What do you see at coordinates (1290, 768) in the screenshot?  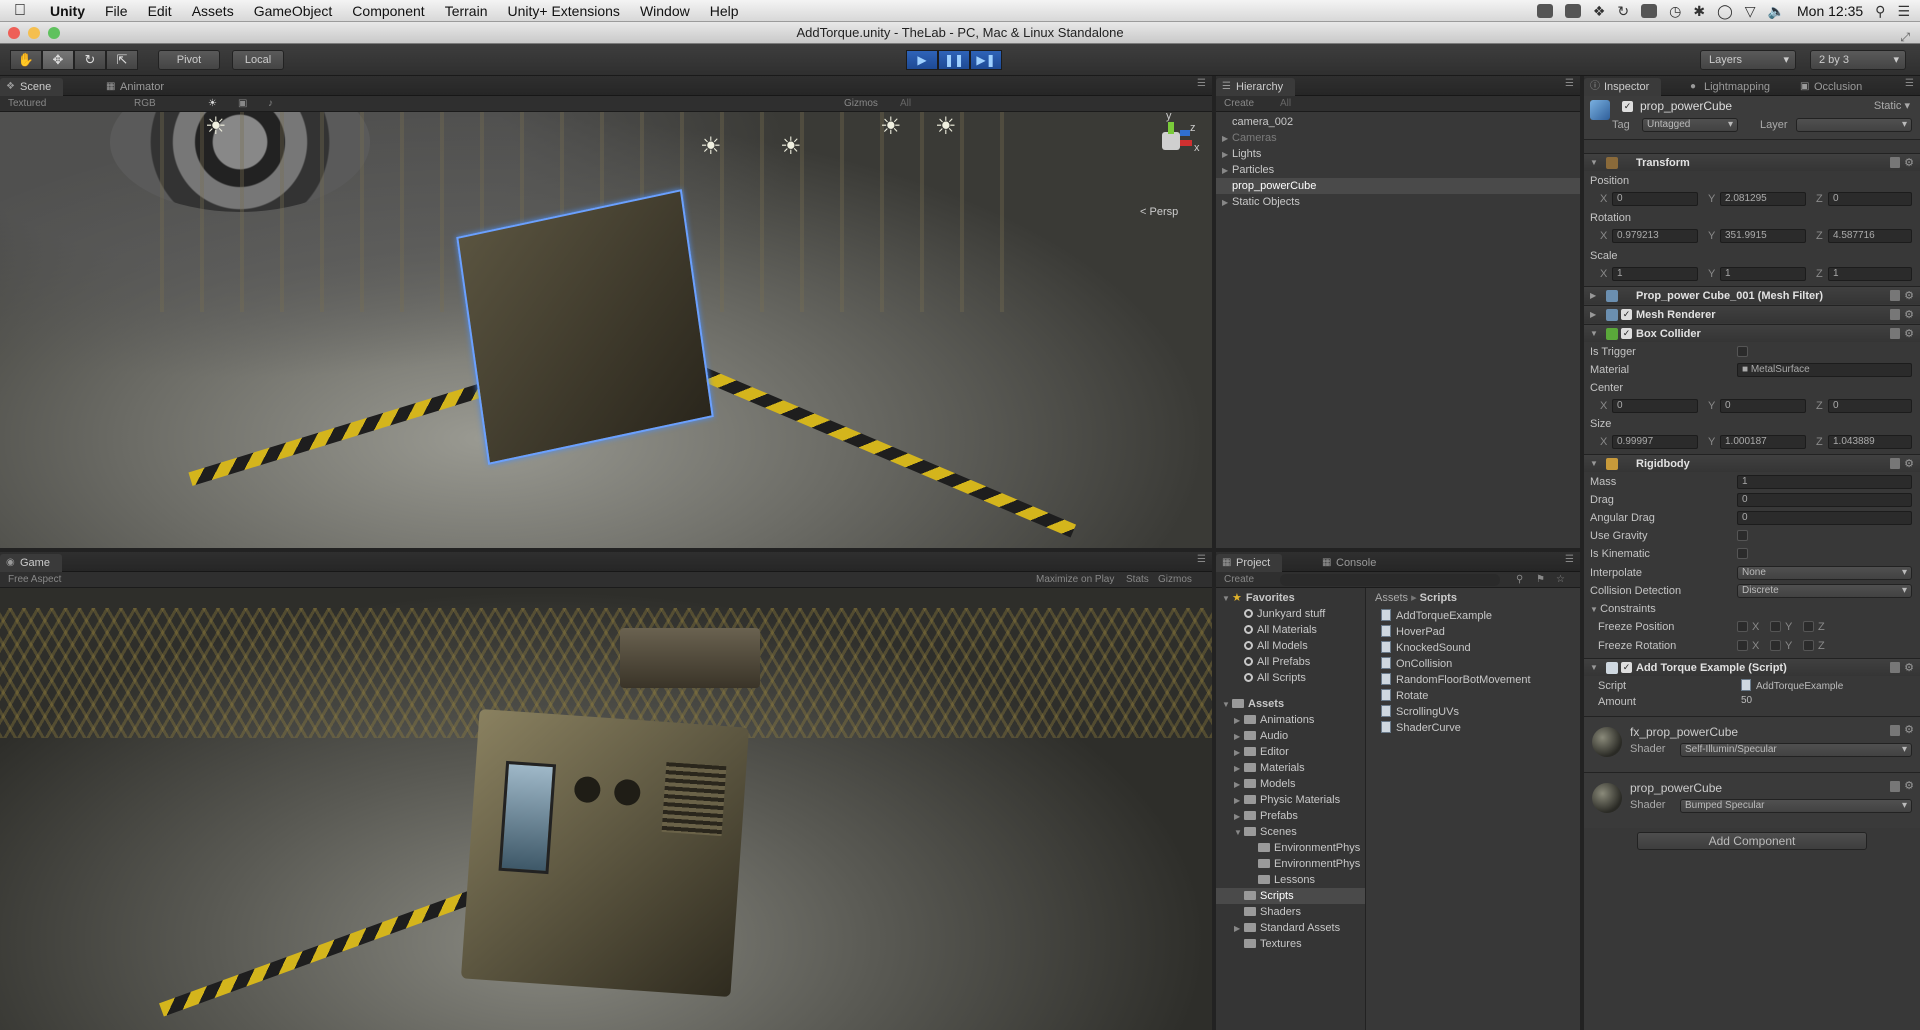 I see `asset-folder: ▶ Materials` at bounding box center [1290, 768].